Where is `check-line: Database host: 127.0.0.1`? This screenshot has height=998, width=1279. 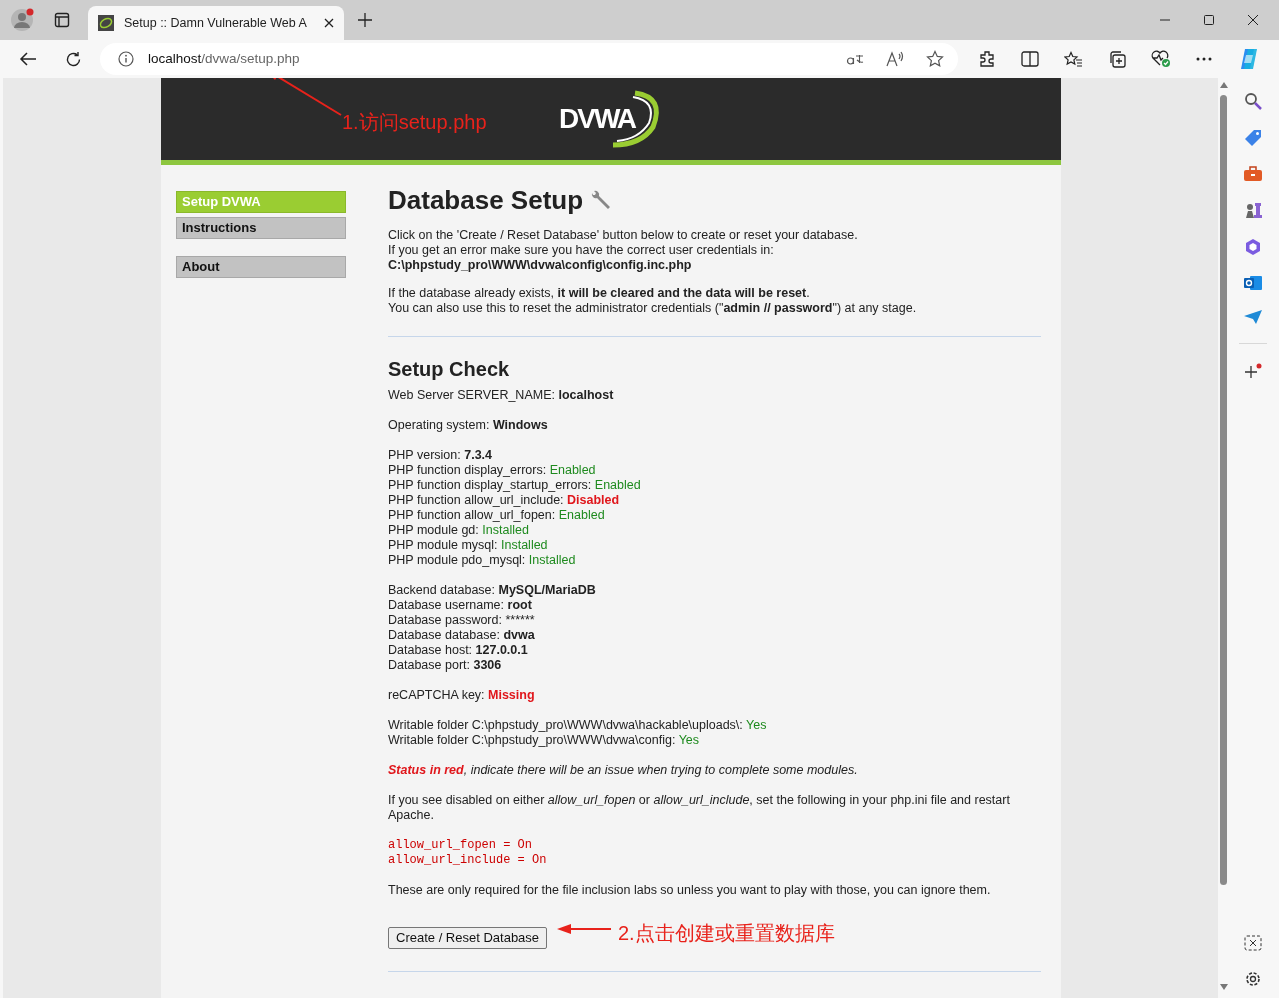 check-line: Database host: 127.0.0.1 is located at coordinates (458, 650).